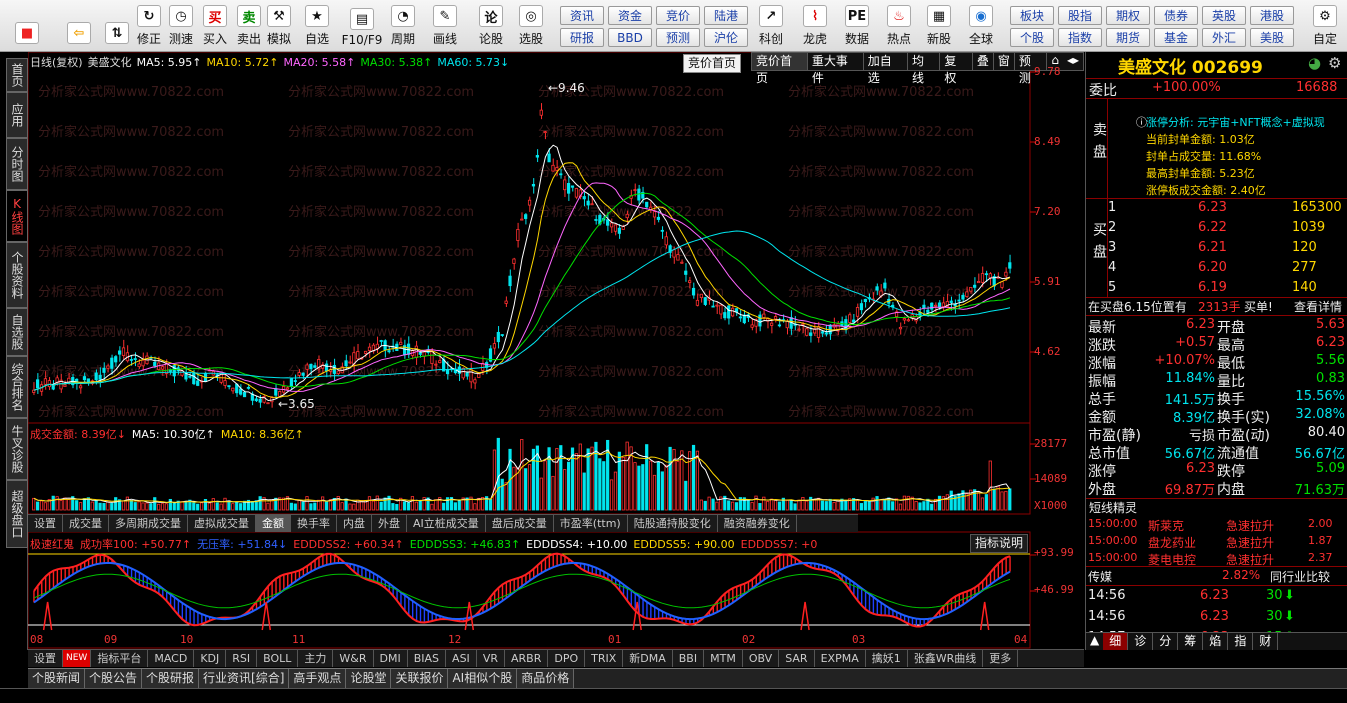 Image resolution: width=1347 pixels, height=703 pixels. What do you see at coordinates (491, 658) in the screenshot?
I see `indicator-tab-VR: VR` at bounding box center [491, 658].